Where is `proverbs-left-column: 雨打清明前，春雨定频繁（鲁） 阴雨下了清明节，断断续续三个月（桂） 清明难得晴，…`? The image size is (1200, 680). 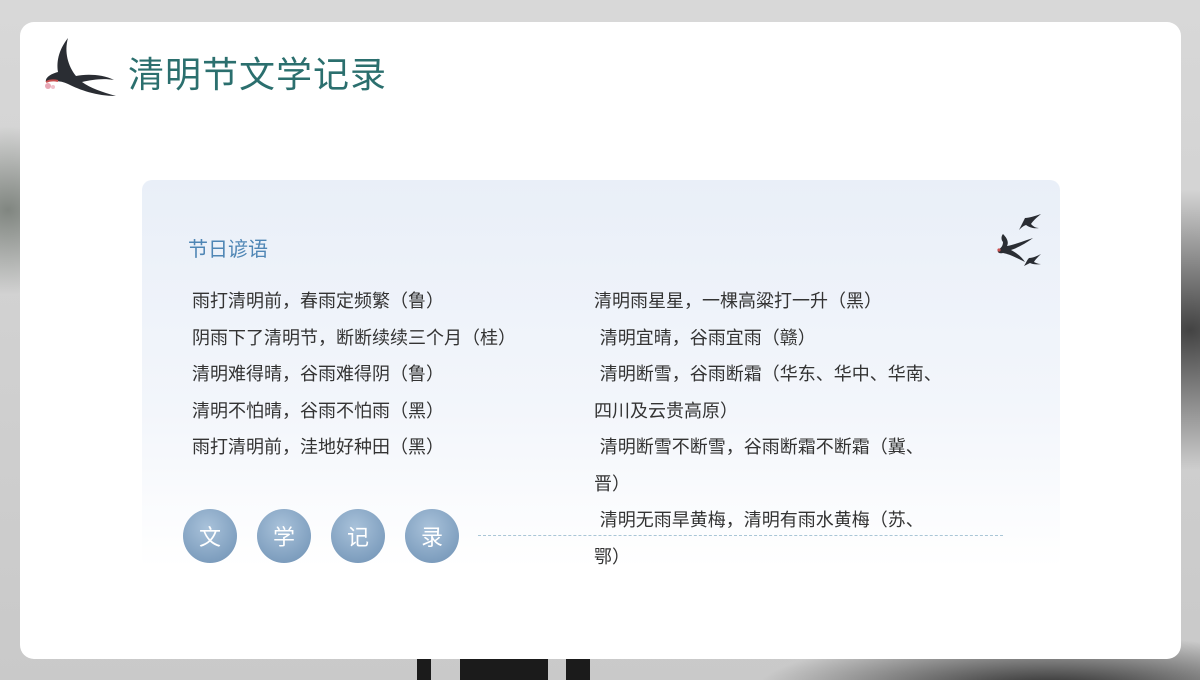 proverbs-left-column: 雨打清明前，春雨定频繁（鲁） 阴雨下了清明节，断断续续三个月（桂） 清明难得晴，… is located at coordinates (387, 375).